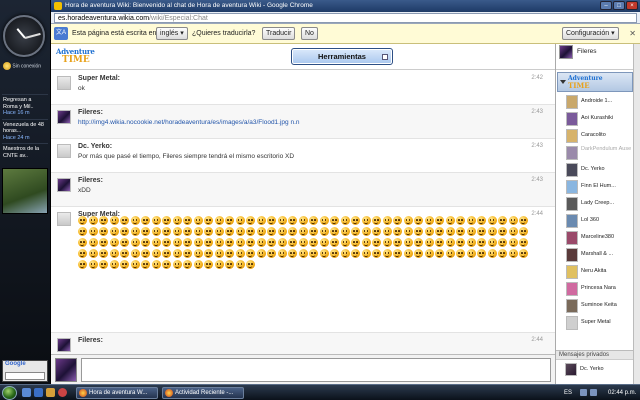  Describe the element at coordinates (62, 392) in the screenshot. I see `chrome-icon` at that location.